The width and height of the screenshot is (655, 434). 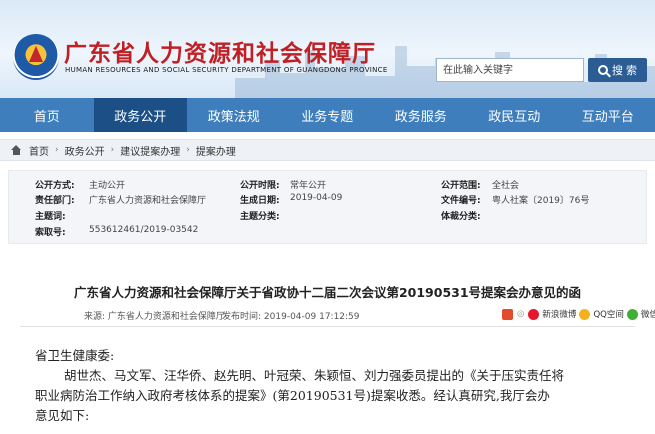 What do you see at coordinates (578, 314) in the screenshot?
I see `share-bar: ◎ 新浪微博 QQ空间 微信` at bounding box center [578, 314].